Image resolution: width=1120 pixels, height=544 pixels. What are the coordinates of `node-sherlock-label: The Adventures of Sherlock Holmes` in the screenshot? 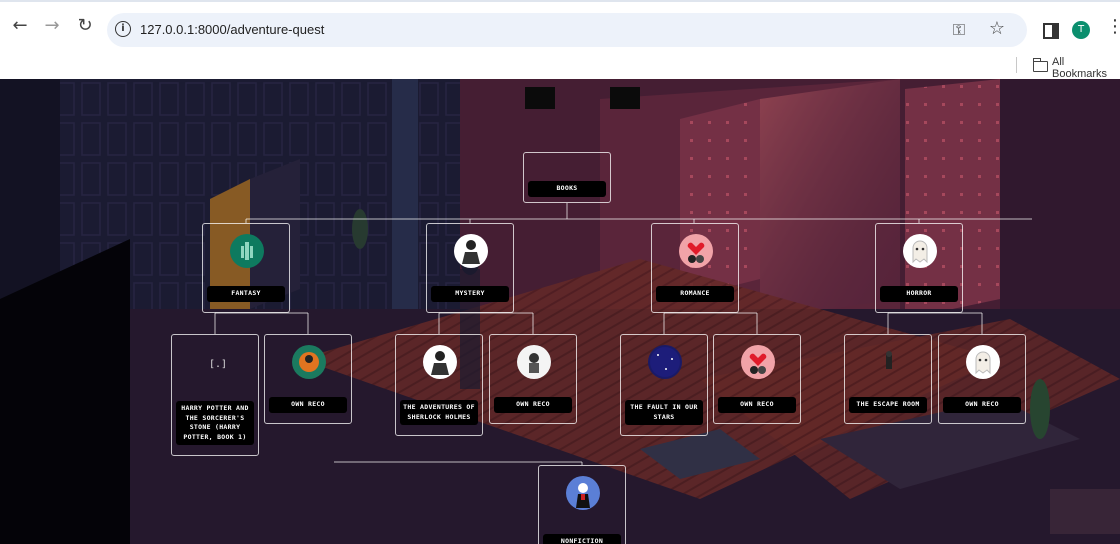 It's located at (439, 412).